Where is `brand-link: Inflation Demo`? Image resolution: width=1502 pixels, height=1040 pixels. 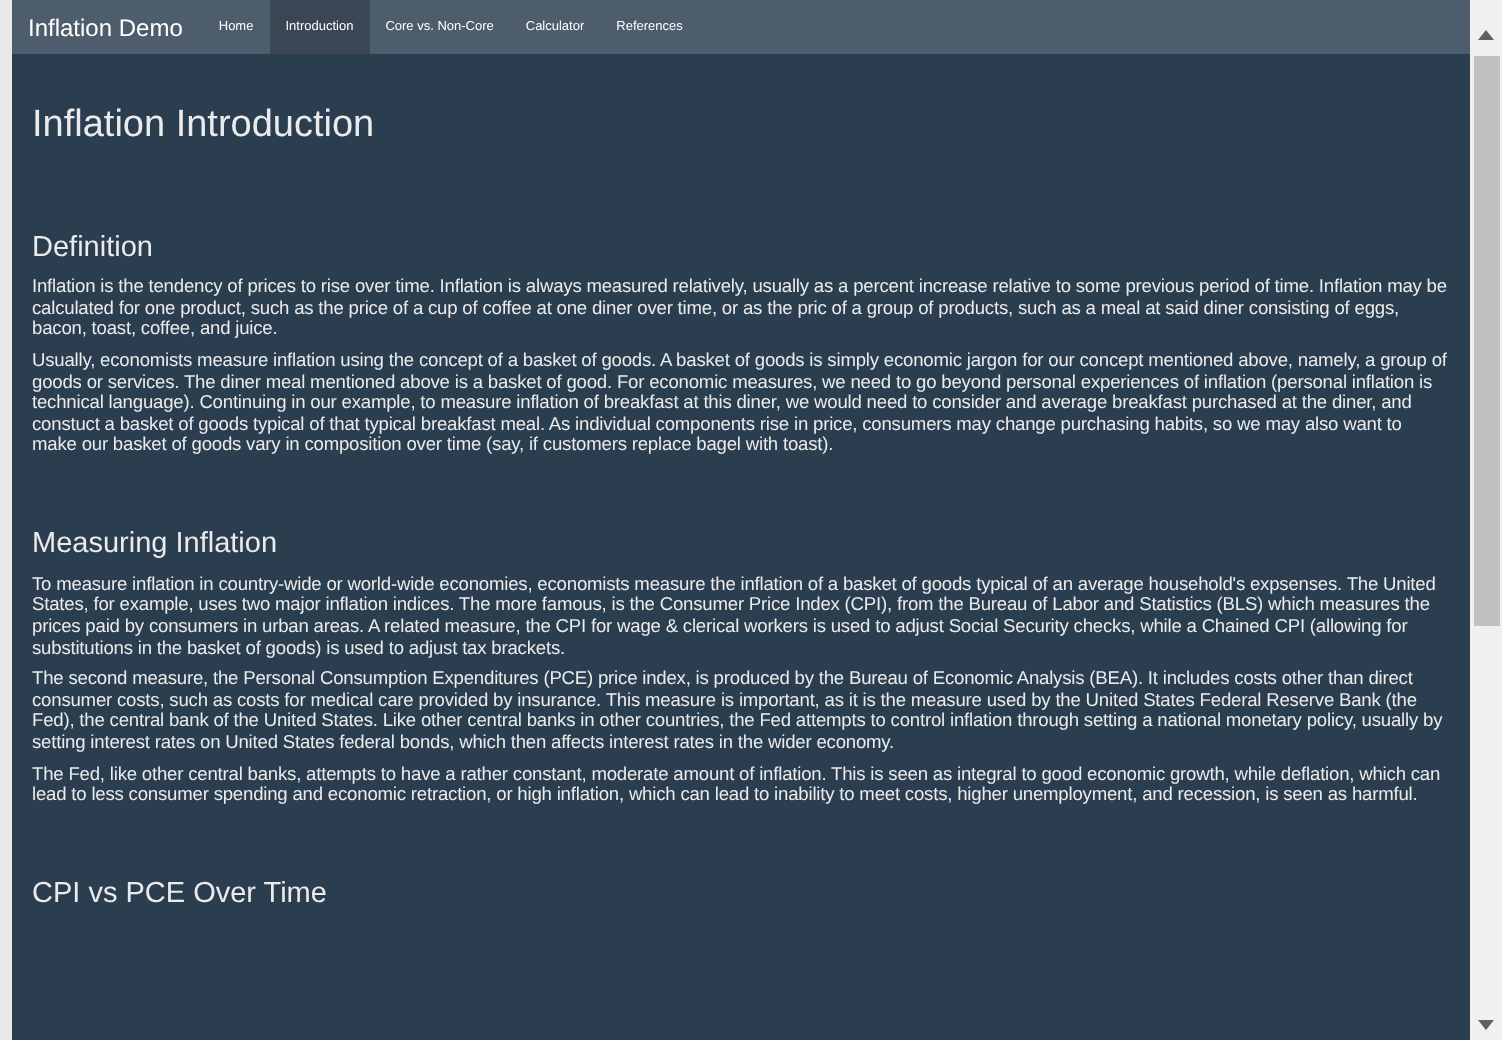
brand-link: Inflation Demo is located at coordinates (105, 27).